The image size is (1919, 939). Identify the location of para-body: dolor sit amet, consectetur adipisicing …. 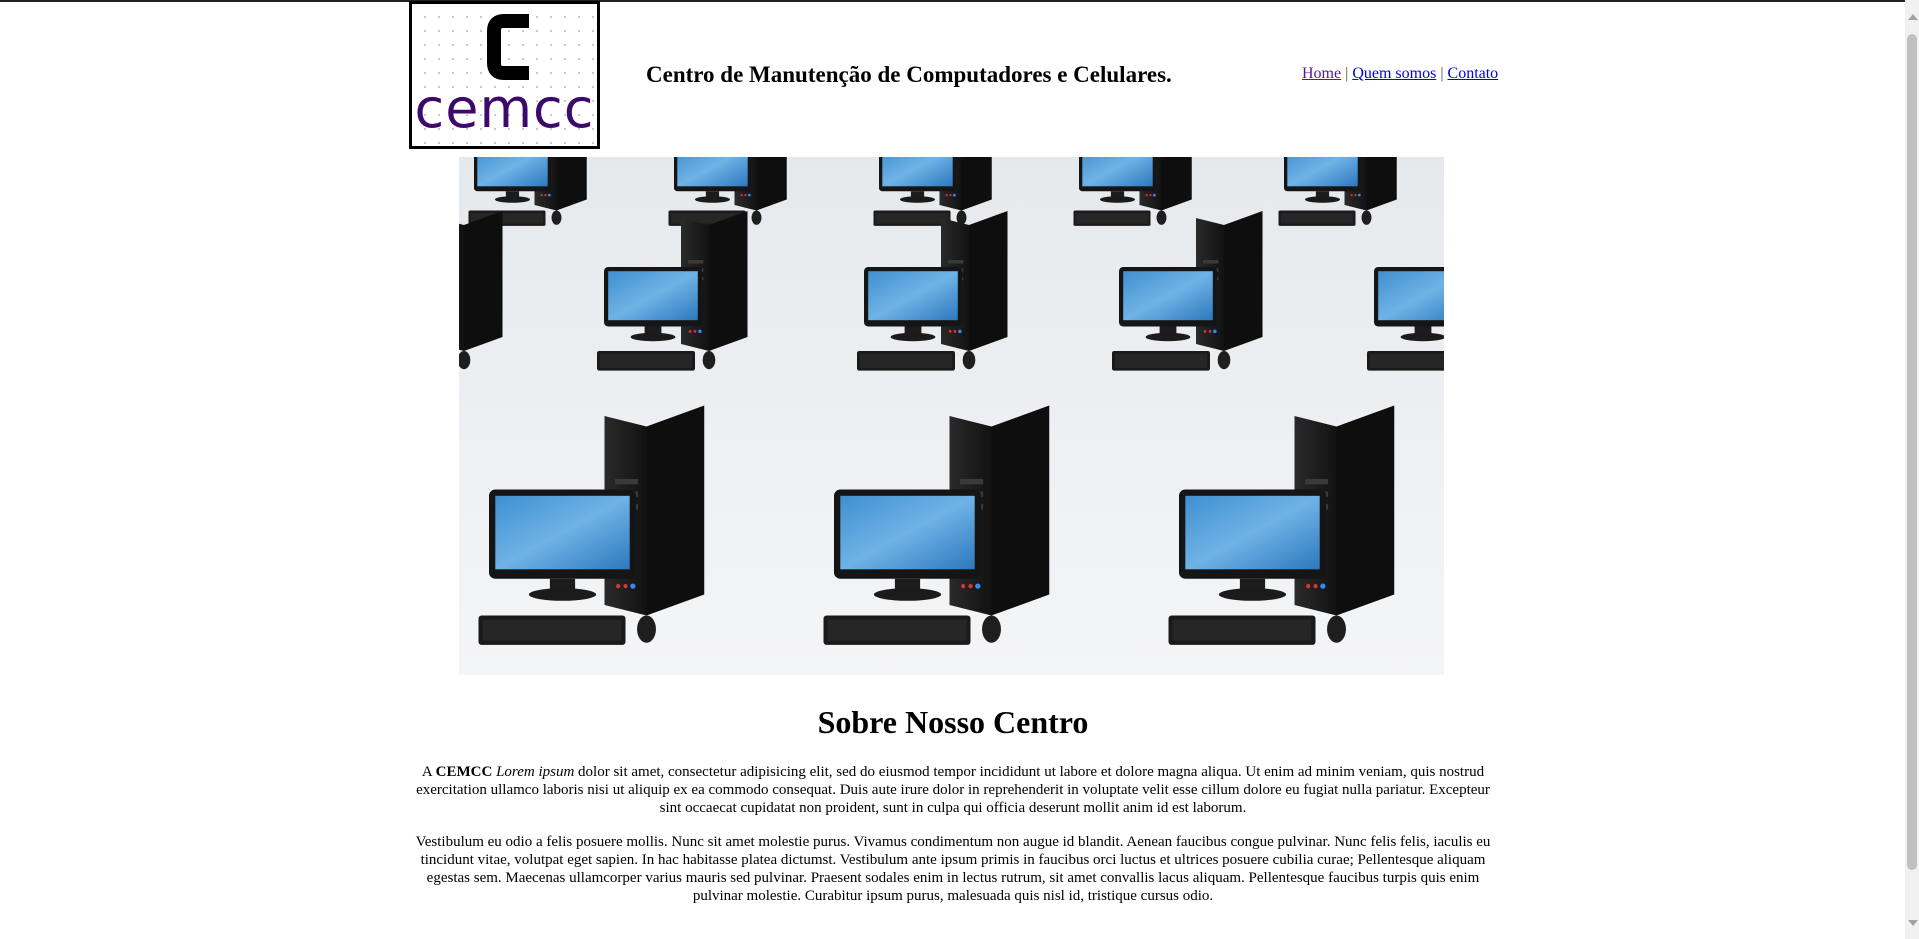
(953, 790).